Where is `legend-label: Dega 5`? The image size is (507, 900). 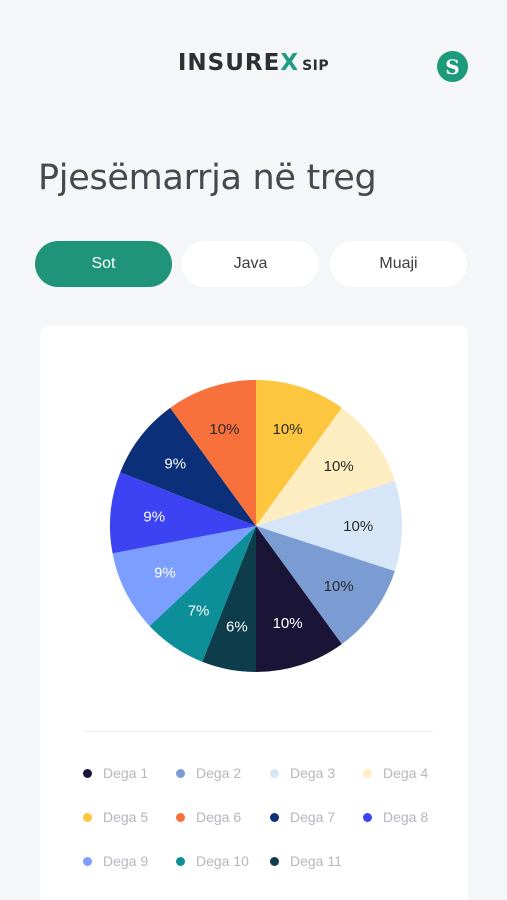
legend-label: Dega 5 is located at coordinates (126, 817).